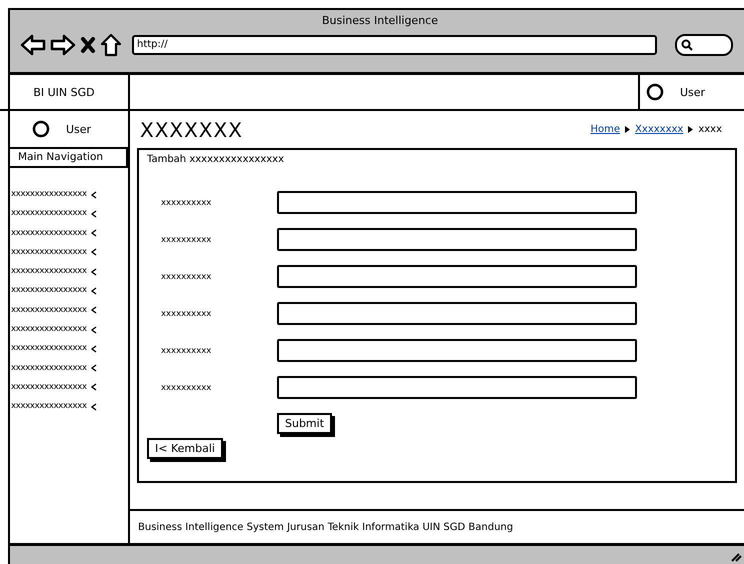  What do you see at coordinates (394, 45) in the screenshot?
I see `address-field: http://` at bounding box center [394, 45].